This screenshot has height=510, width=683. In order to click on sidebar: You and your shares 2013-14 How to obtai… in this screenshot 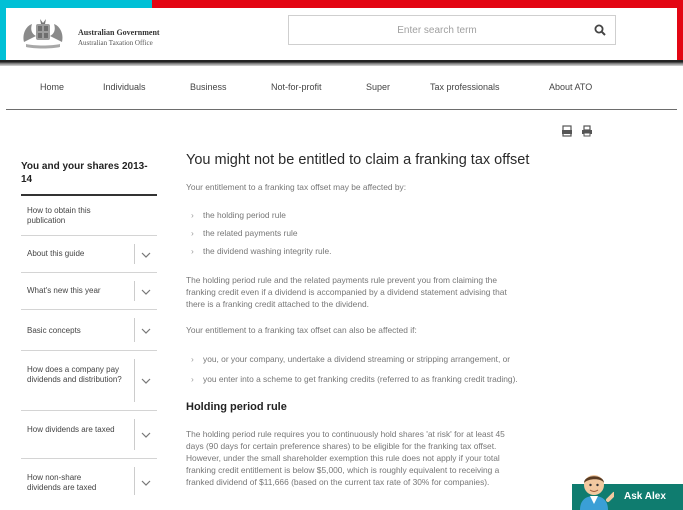, I will do `click(89, 331)`.